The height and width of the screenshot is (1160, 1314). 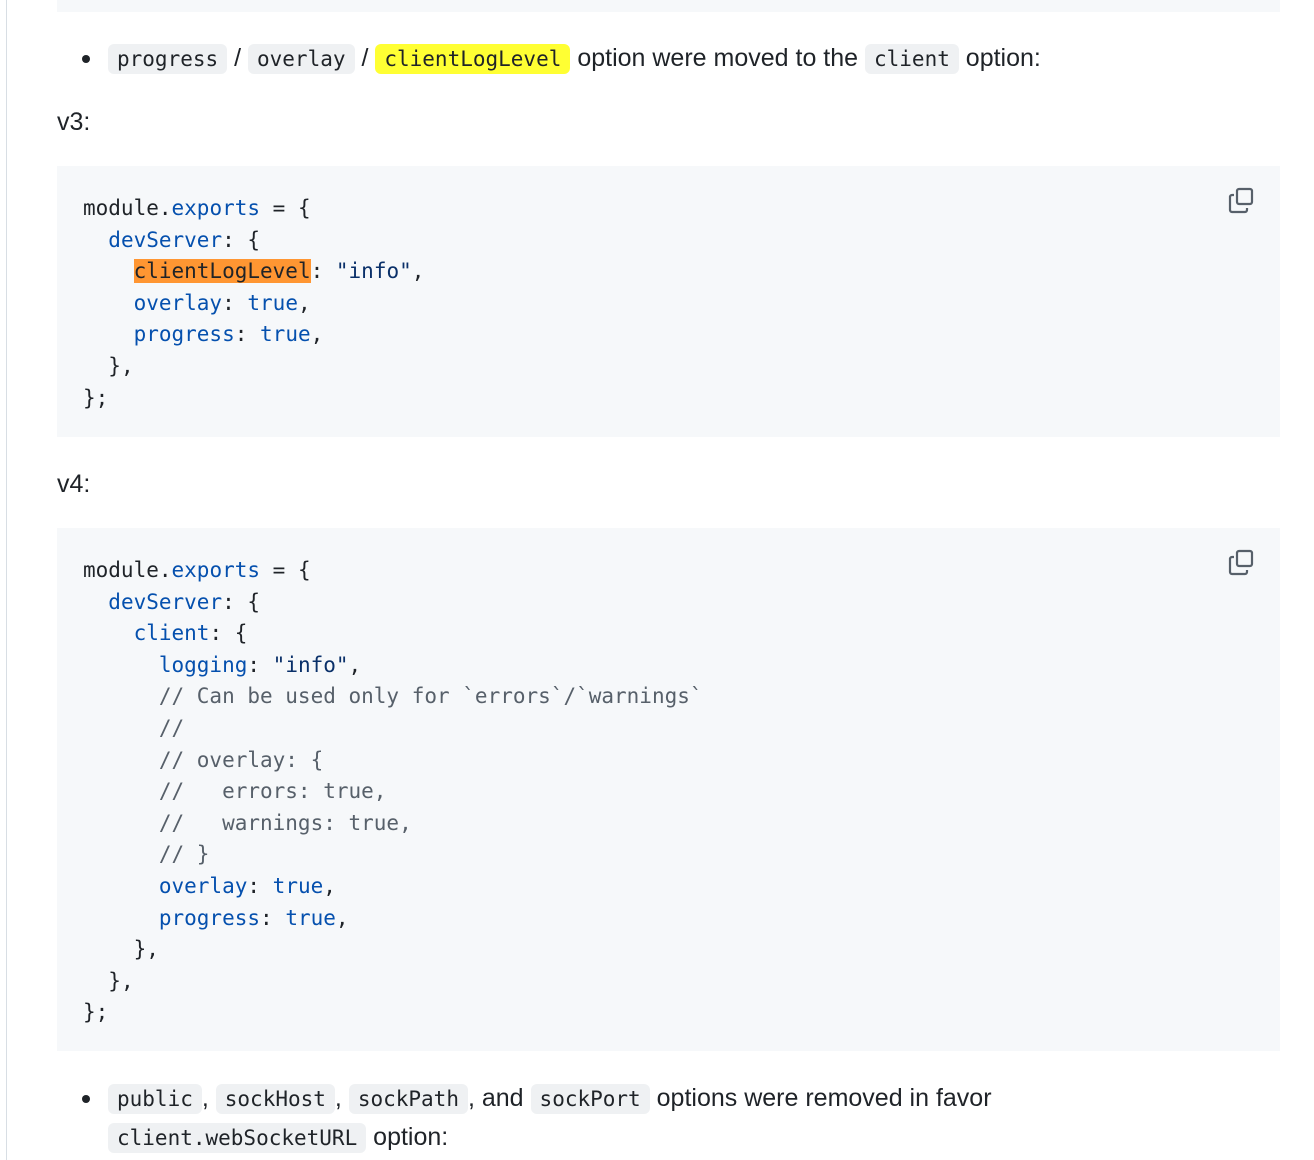 What do you see at coordinates (912, 59) in the screenshot?
I see `code-client: client` at bounding box center [912, 59].